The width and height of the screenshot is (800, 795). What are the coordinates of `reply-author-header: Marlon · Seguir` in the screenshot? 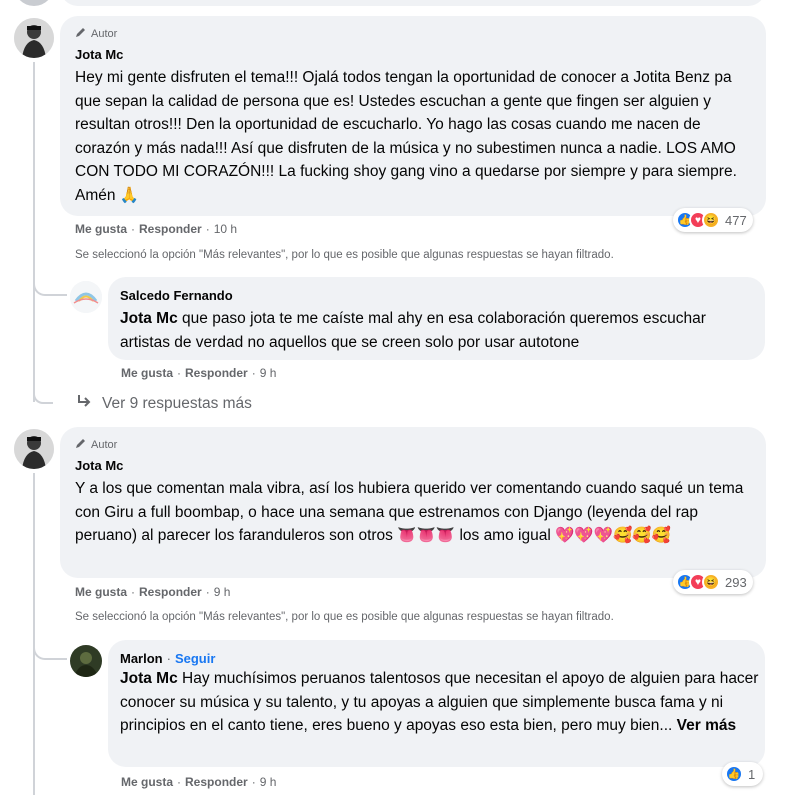 It's located at (167, 658).